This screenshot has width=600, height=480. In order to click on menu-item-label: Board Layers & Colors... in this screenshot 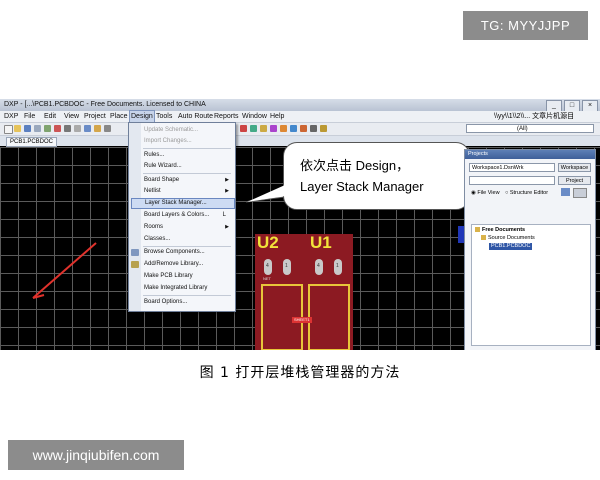, I will do `click(177, 215)`.